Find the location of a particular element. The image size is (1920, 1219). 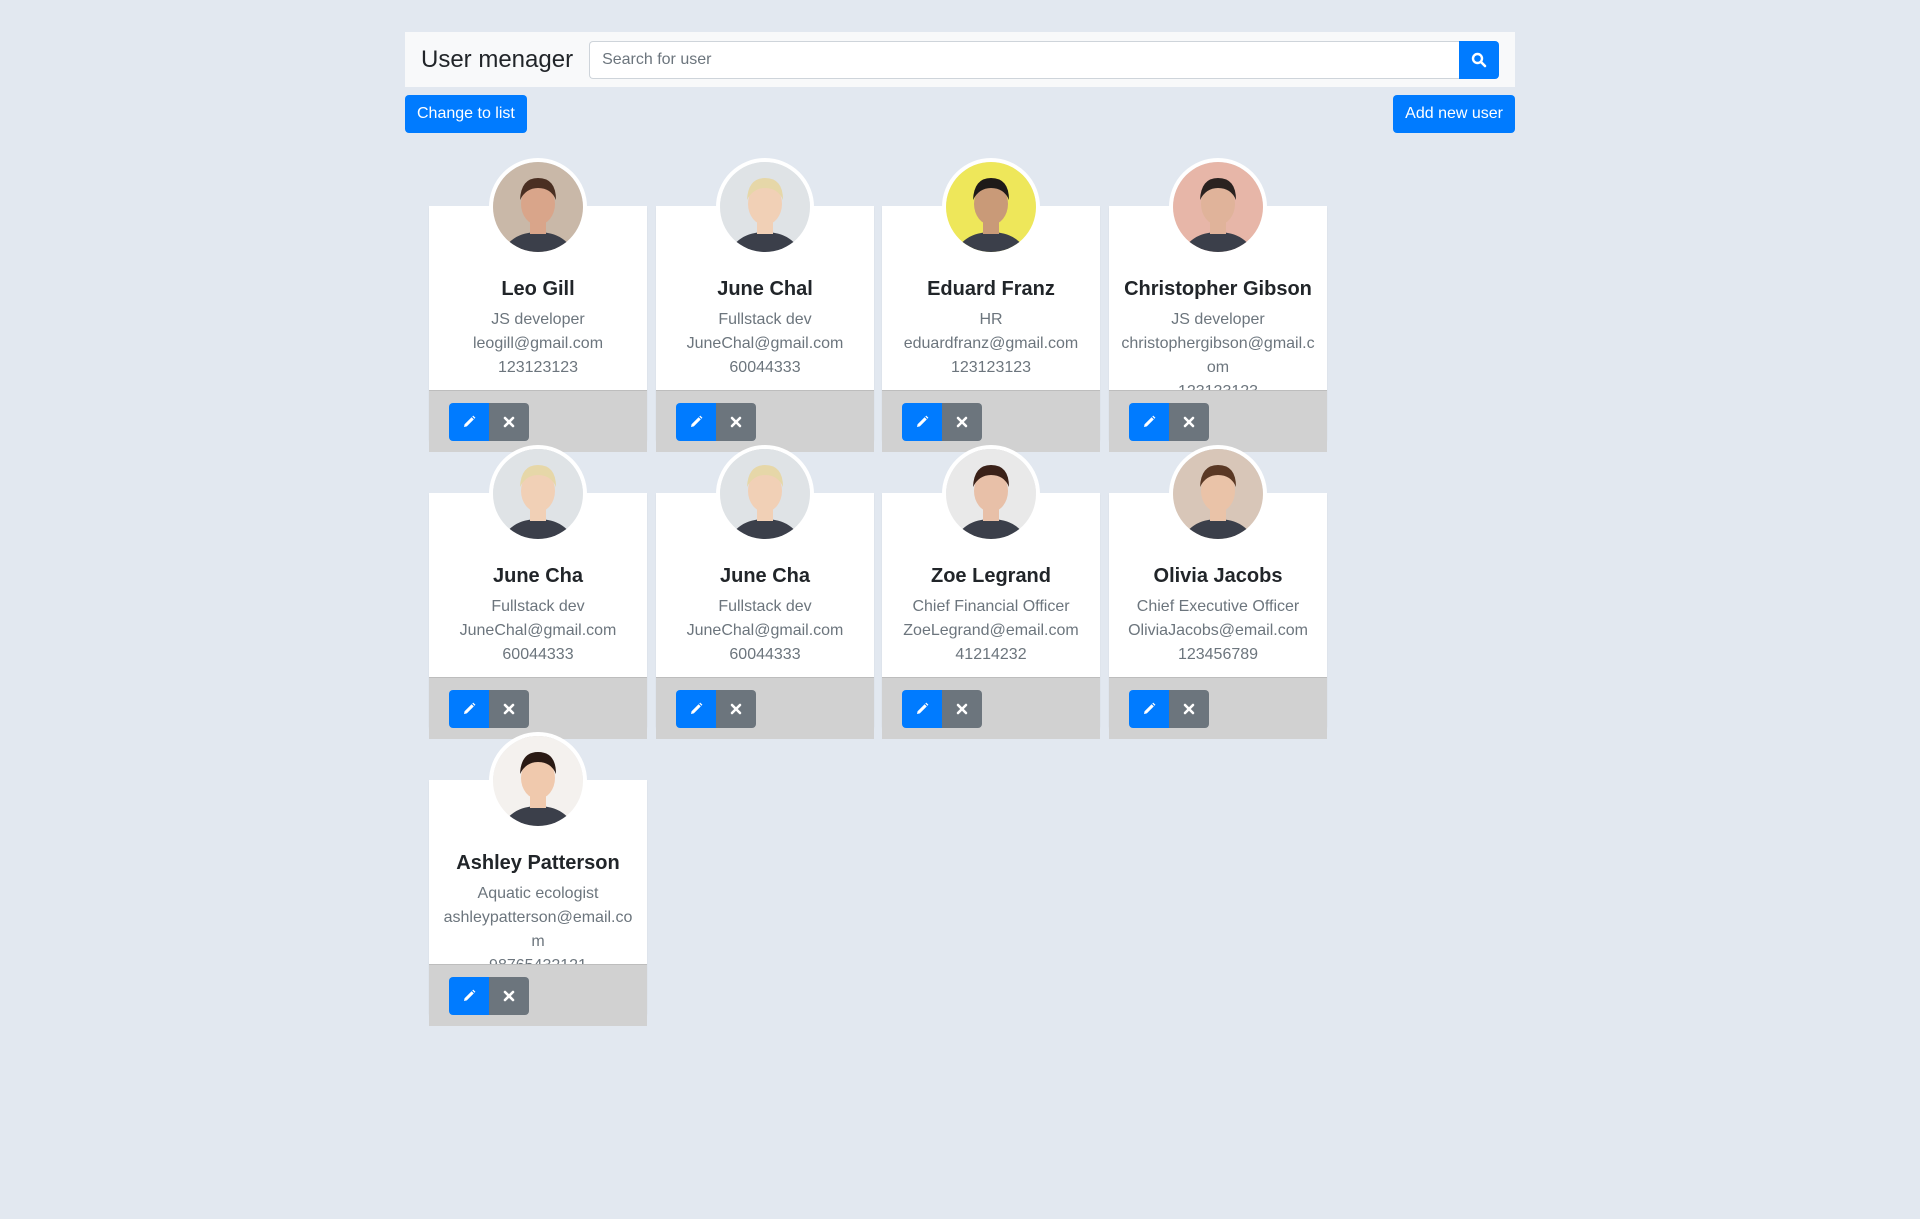

user-name: Zoe Legrand is located at coordinates (990, 576).